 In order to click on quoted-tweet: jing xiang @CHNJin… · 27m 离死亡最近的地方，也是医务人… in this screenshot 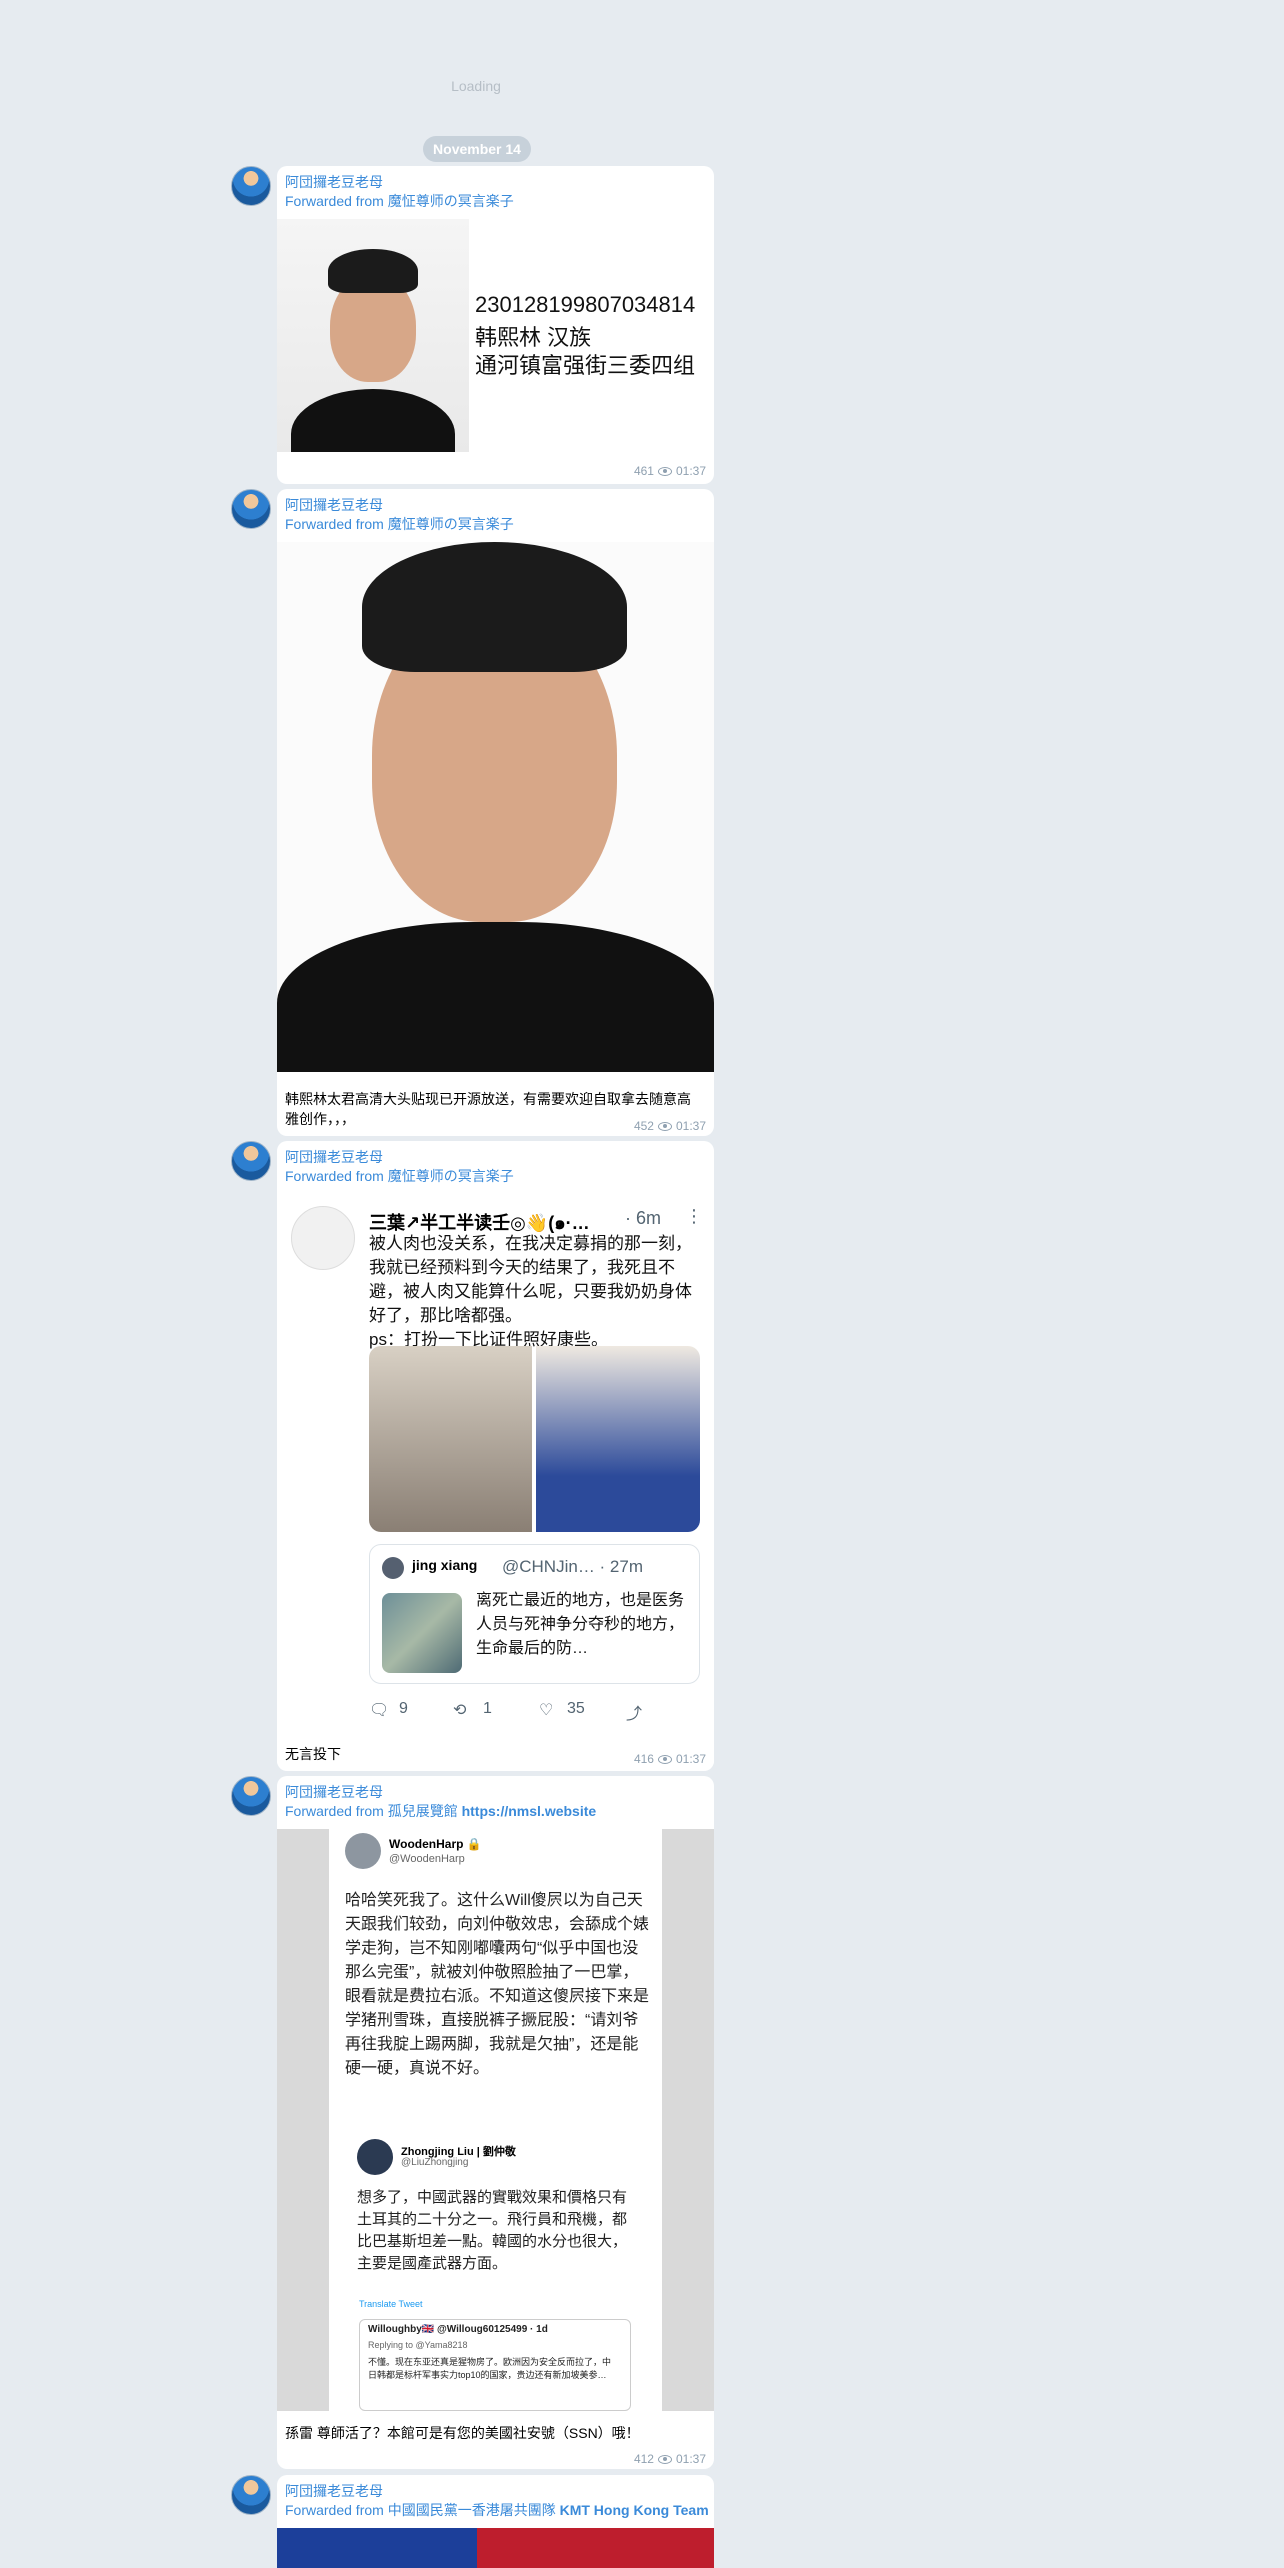, I will do `click(534, 1614)`.